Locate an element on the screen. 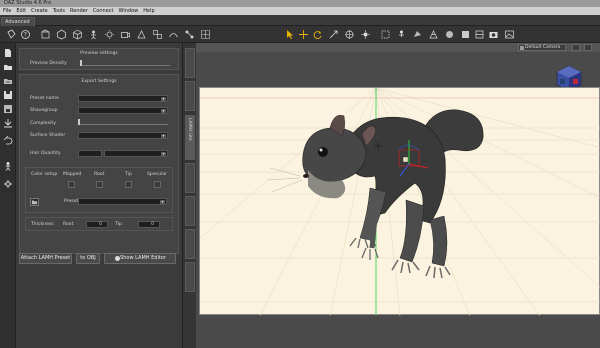  menu-tools: Tools is located at coordinates (59, 11).